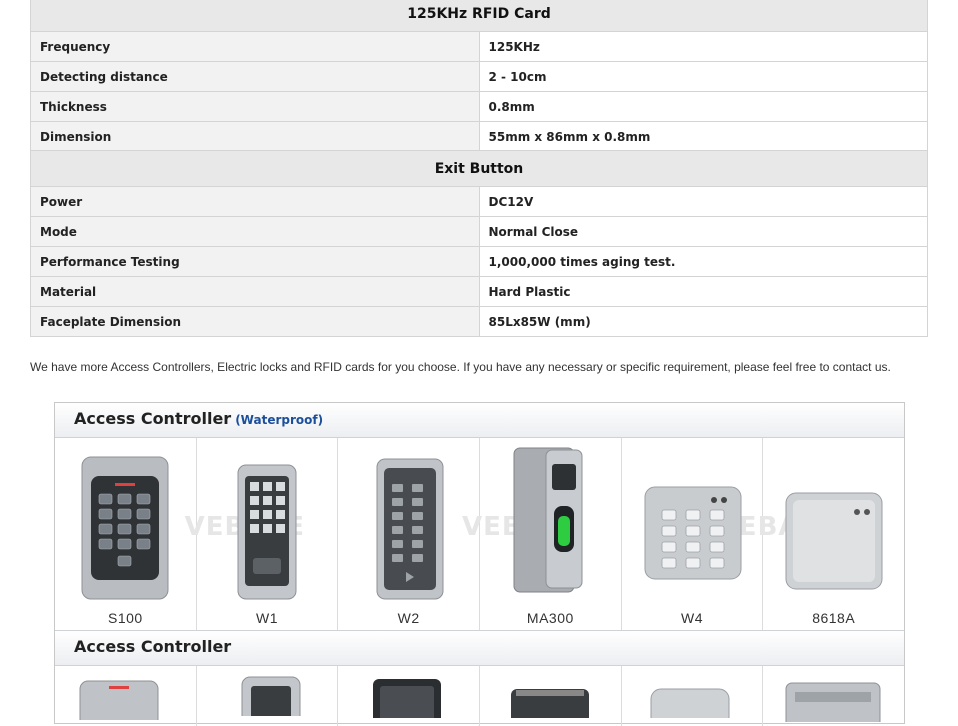 Image resolution: width=958 pixels, height=726 pixels. Describe the element at coordinates (479, 420) in the screenshot. I see `section-header-waterproof: Access Controller (Waterproof)` at that location.